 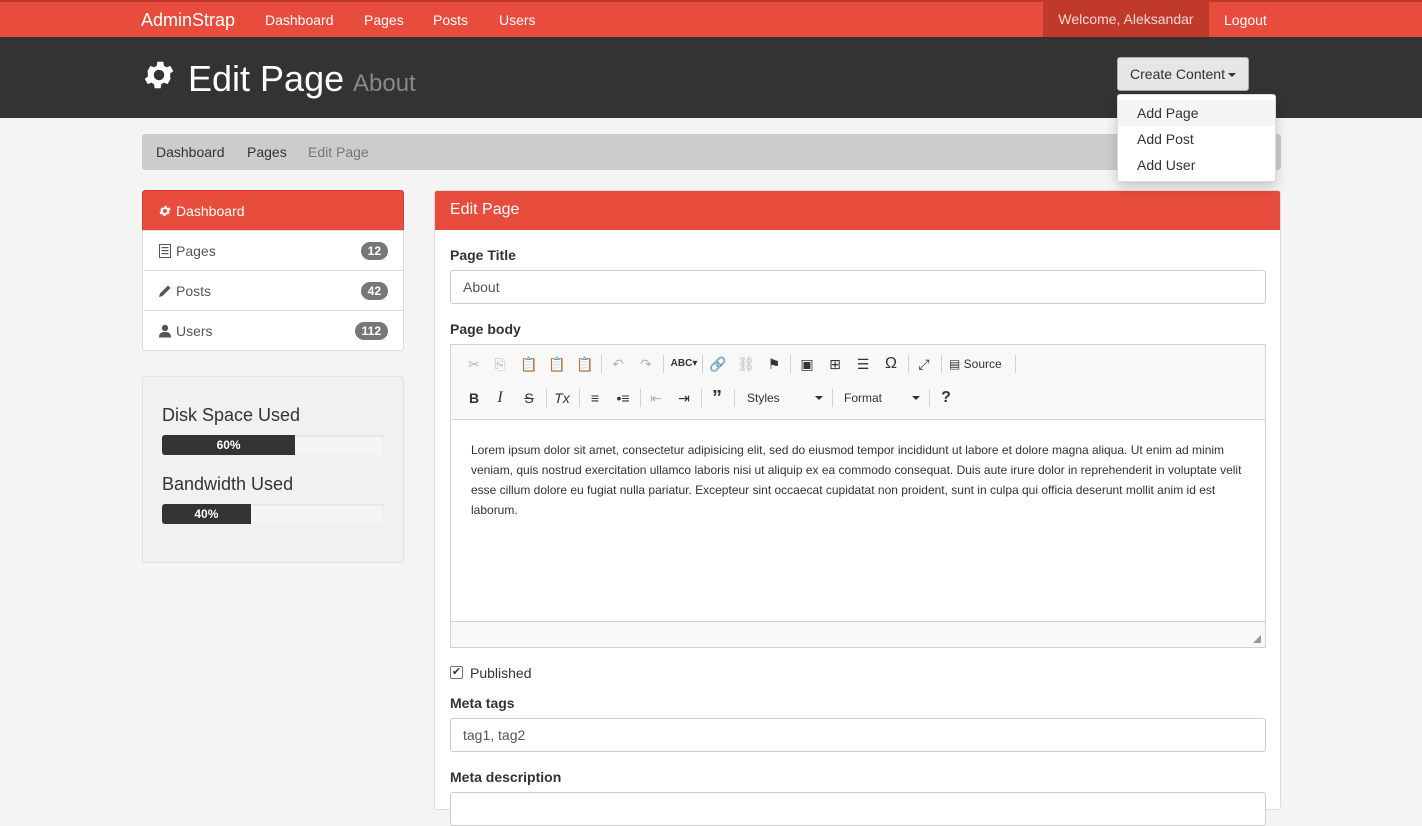 I want to click on copy-icon: ⎘, so click(x=500, y=364).